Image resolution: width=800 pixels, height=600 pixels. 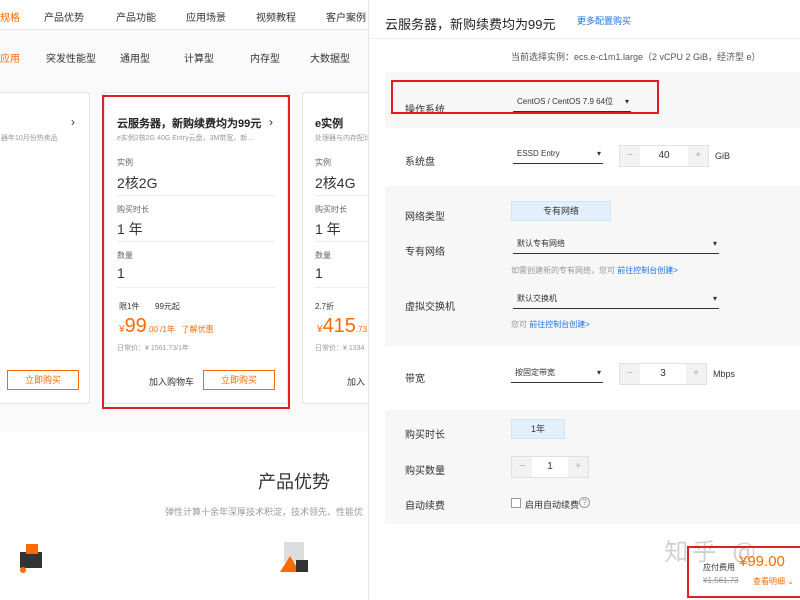 I want to click on bandwidth-label: 带宽, so click(x=415, y=379).